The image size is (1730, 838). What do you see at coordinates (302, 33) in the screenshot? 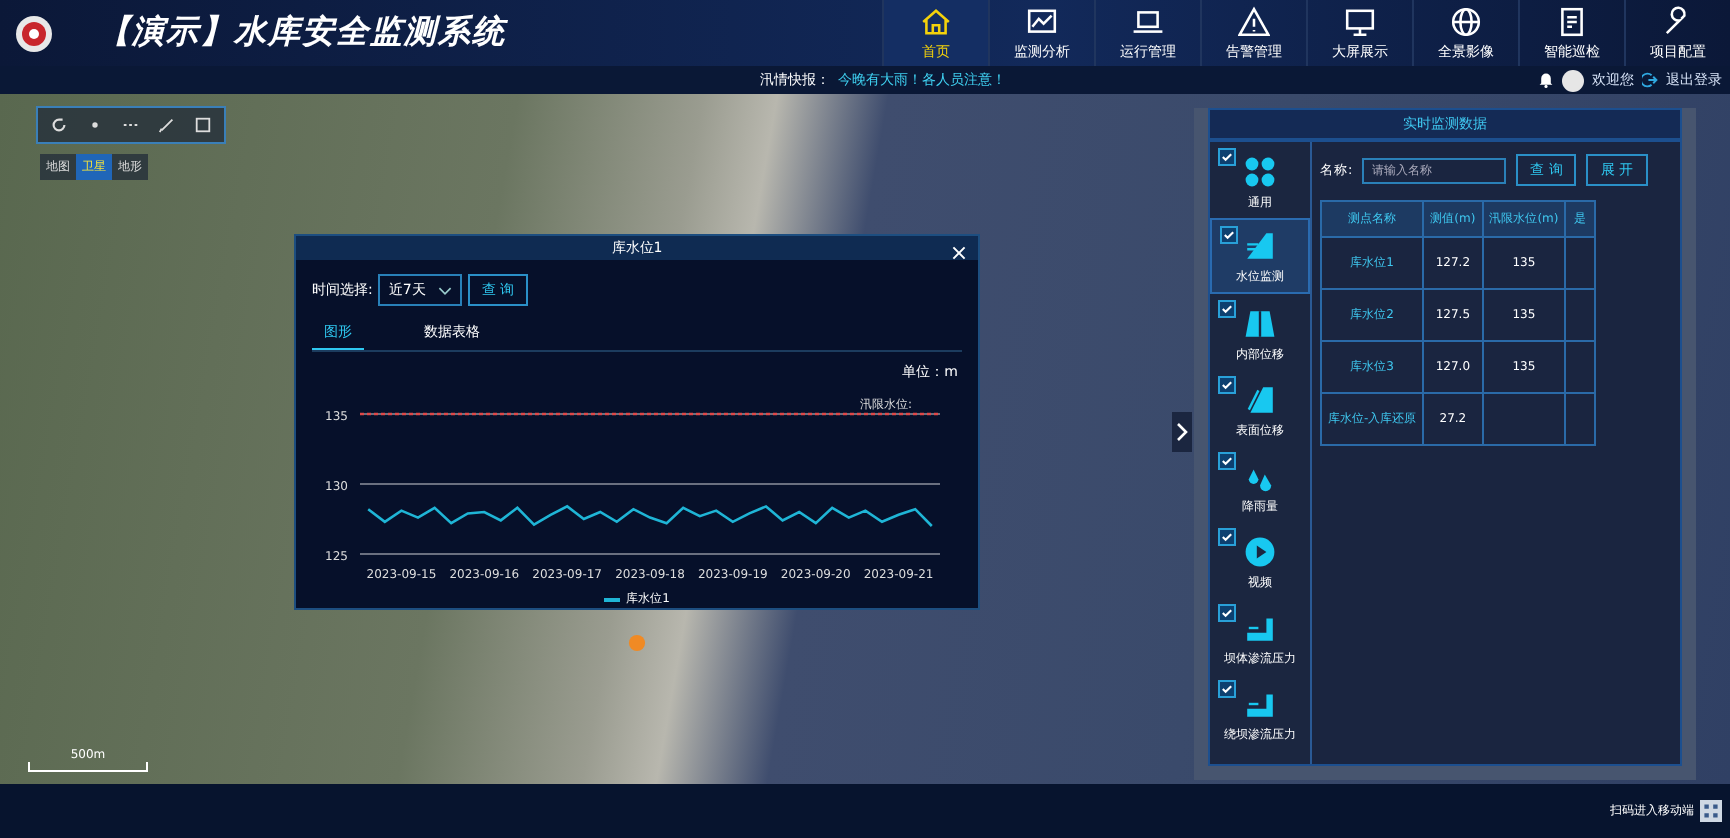
I see `app-title: 【演示】水库安全监测系统` at bounding box center [302, 33].